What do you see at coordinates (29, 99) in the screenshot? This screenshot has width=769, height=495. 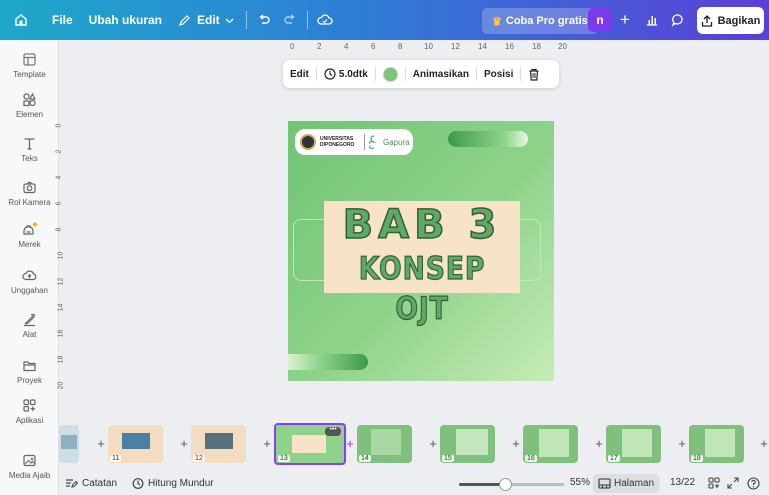 I see `elements-icon` at bounding box center [29, 99].